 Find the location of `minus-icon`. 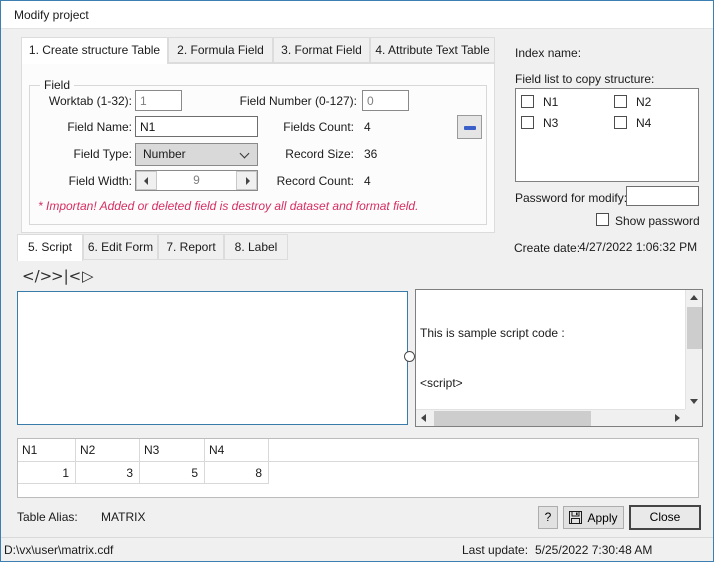

minus-icon is located at coordinates (470, 128).